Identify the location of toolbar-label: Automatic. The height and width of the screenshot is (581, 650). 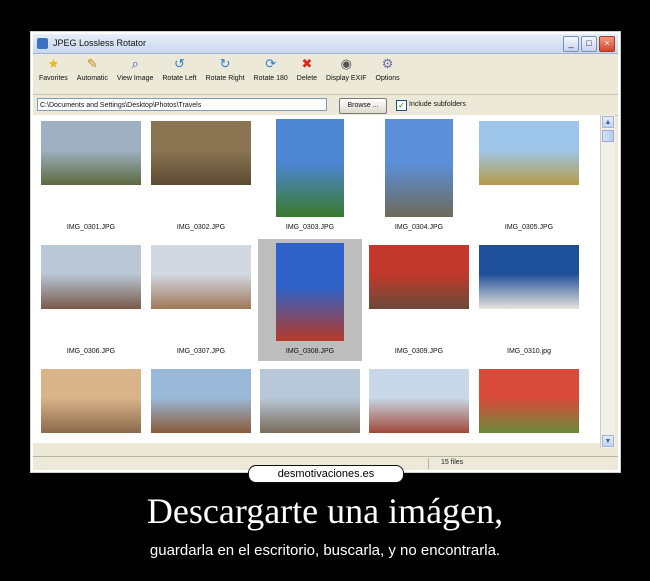
(92, 78).